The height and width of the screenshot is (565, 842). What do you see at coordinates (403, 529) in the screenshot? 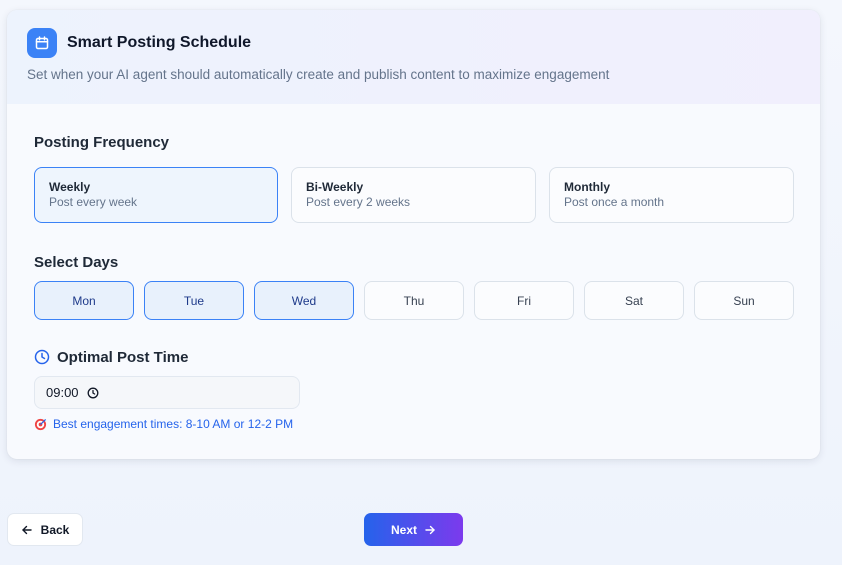
I see `next-button-label: Next` at bounding box center [403, 529].